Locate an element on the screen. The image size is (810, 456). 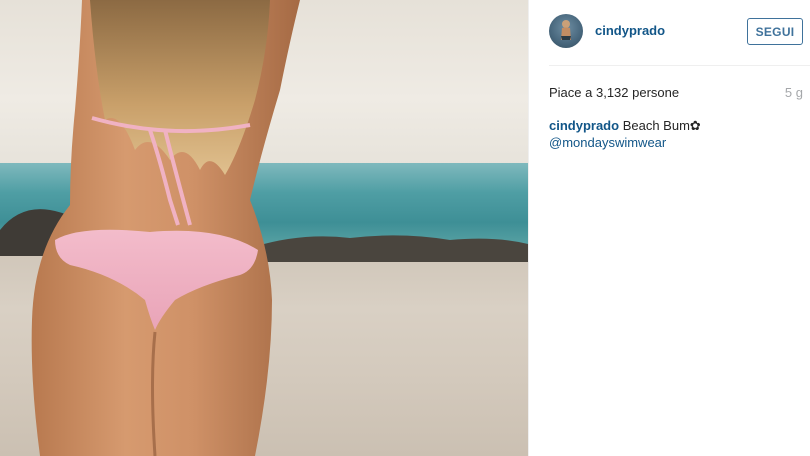
caption-text: Beach Bum is located at coordinates (656, 125).